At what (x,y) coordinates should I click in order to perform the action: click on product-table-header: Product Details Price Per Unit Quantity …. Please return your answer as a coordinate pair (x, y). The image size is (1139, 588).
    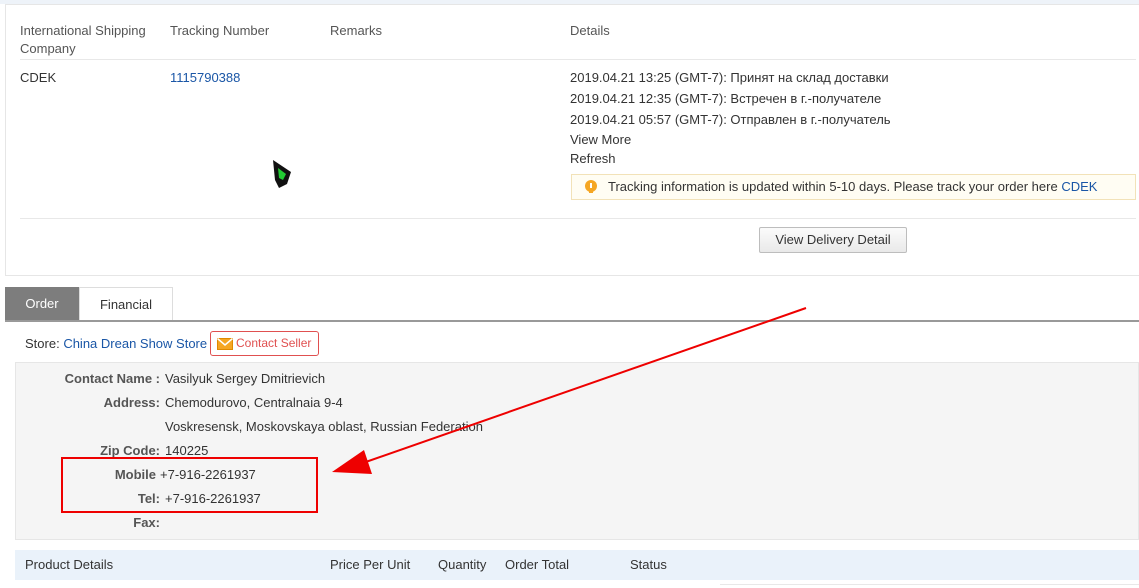
    Looking at the image, I should click on (577, 565).